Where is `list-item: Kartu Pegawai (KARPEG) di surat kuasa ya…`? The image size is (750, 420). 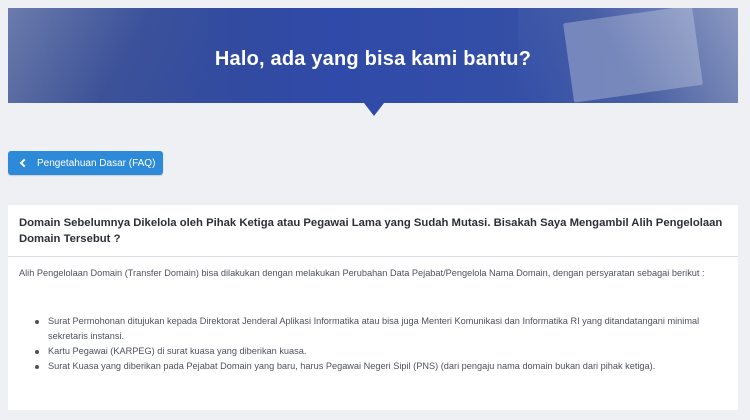 list-item: Kartu Pegawai (KARPEG) di surat kuasa ya… is located at coordinates (381, 351).